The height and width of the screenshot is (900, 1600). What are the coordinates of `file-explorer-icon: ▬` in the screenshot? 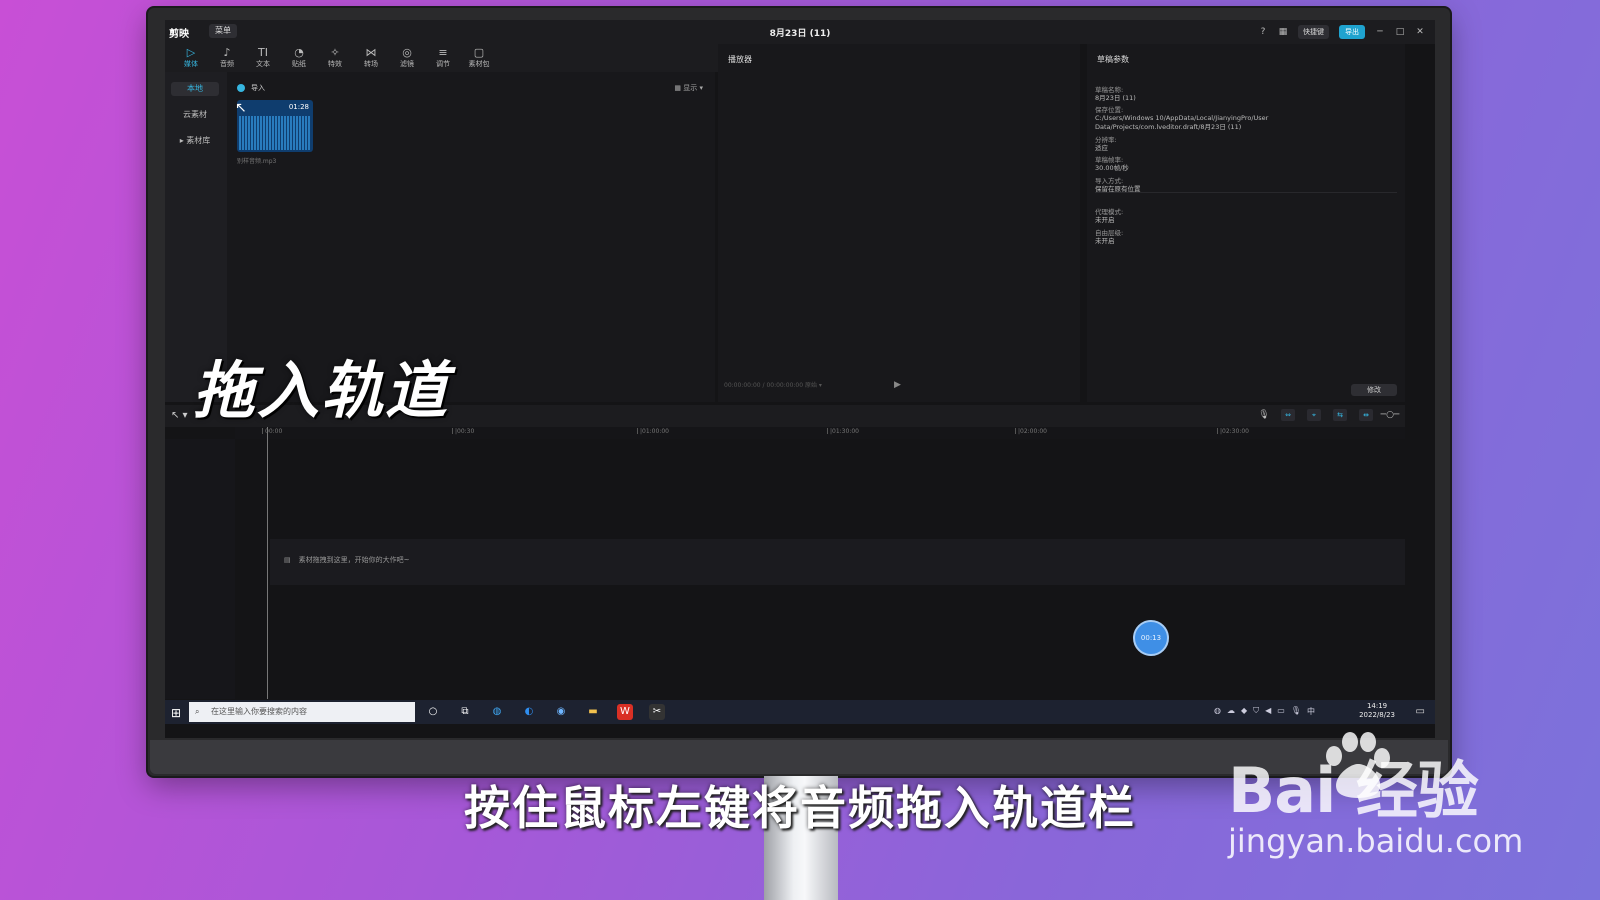 It's located at (593, 712).